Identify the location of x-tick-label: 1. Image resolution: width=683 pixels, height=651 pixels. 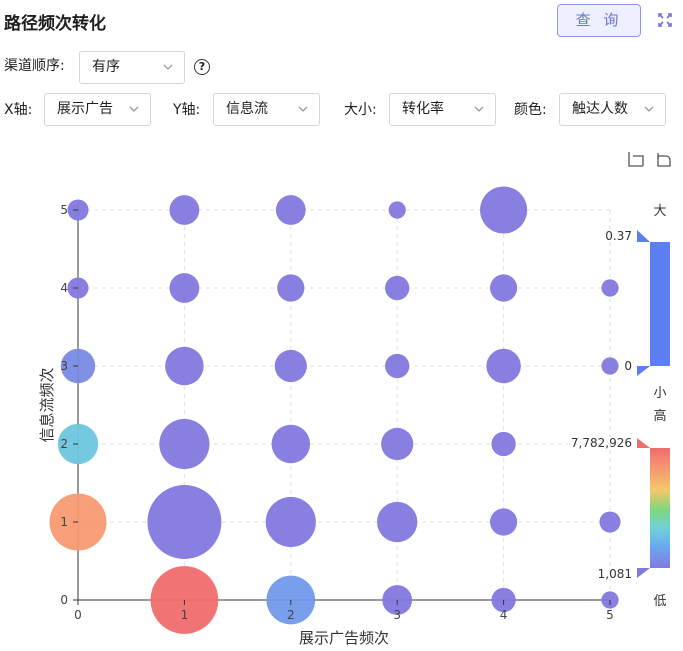
(185, 615).